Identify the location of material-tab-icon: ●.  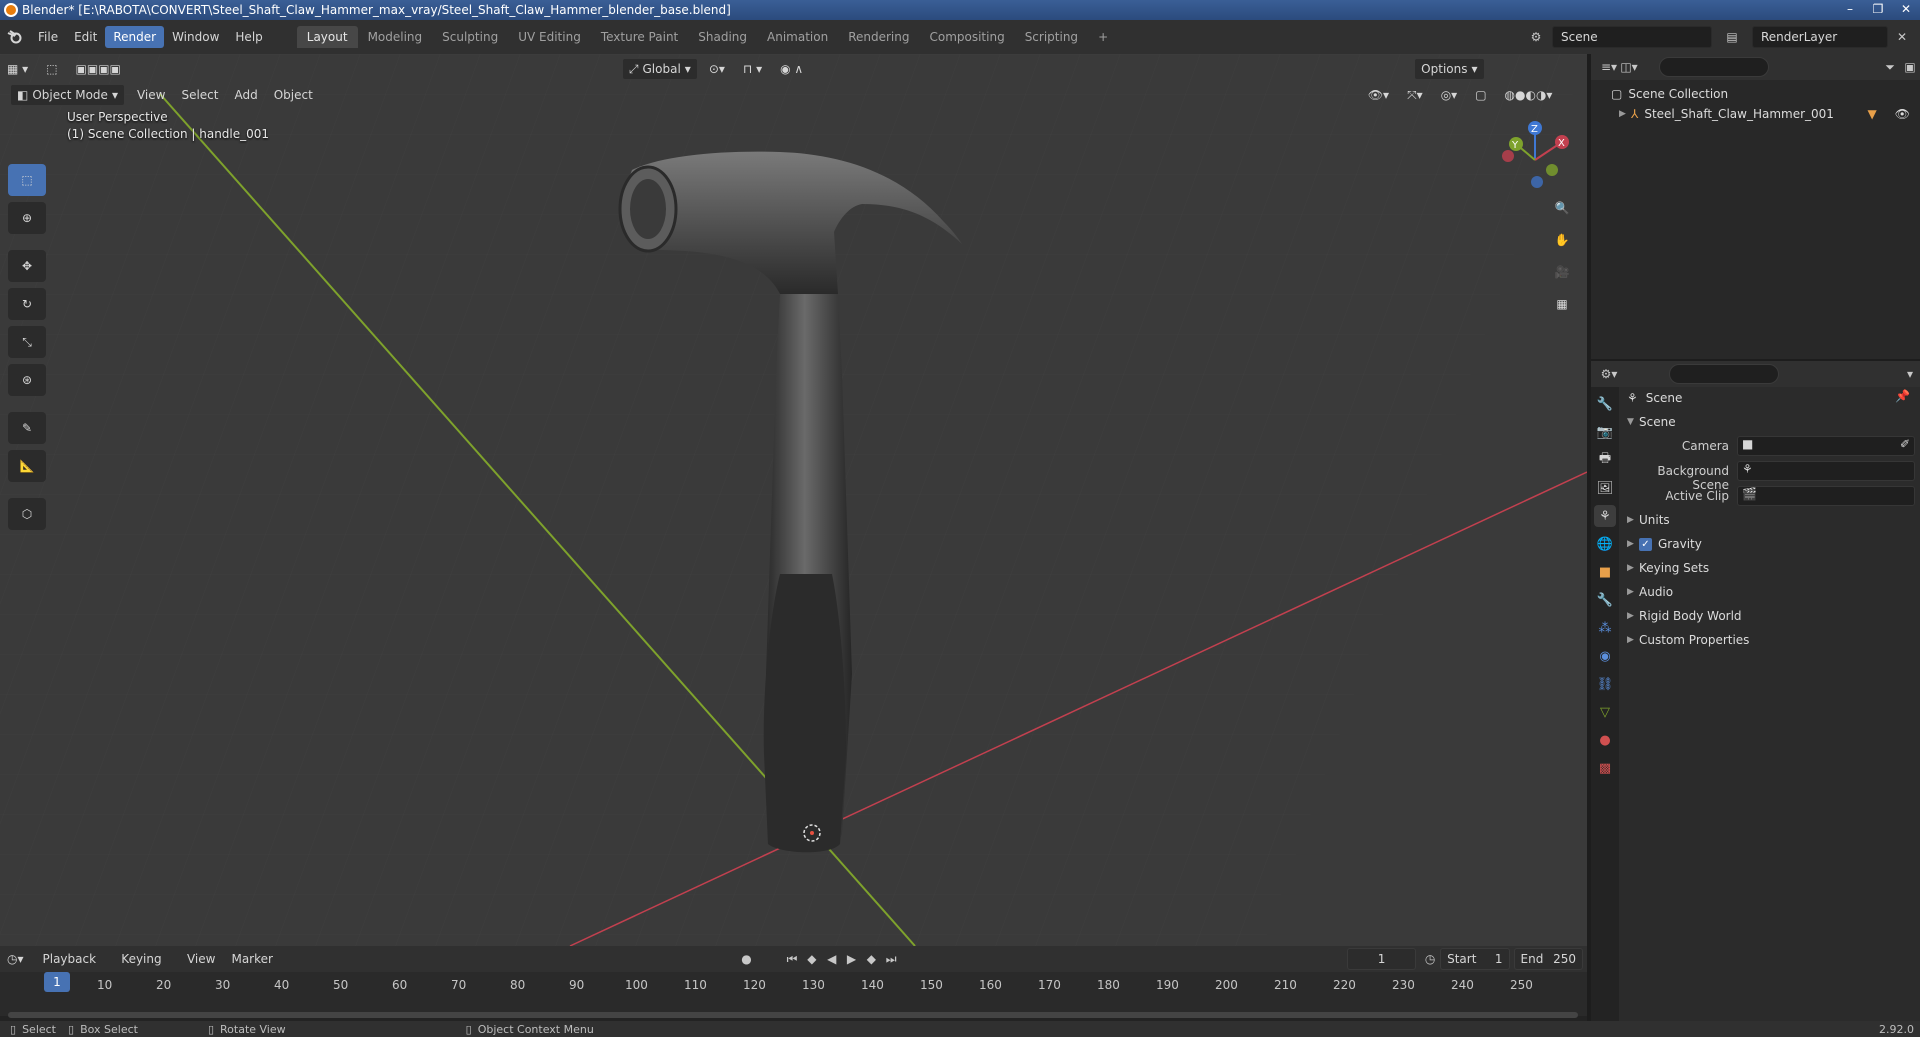
(1605, 740).